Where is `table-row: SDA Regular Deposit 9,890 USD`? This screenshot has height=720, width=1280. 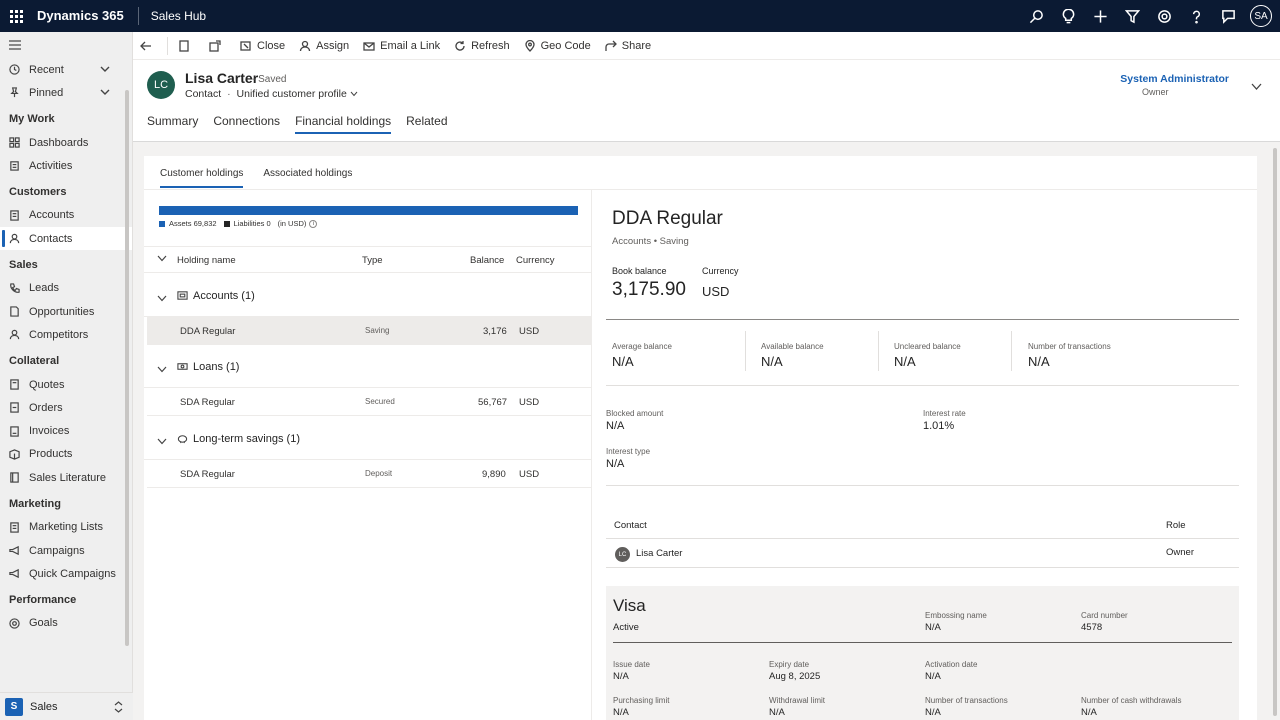
table-row: SDA Regular Deposit 9,890 USD is located at coordinates (369, 474).